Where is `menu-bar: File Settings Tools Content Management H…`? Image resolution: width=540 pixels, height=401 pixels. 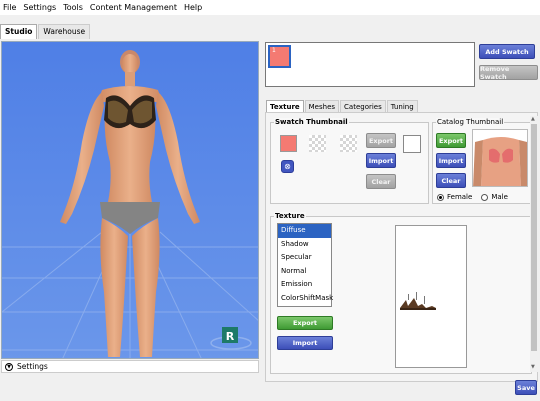 menu-bar: File Settings Tools Content Management H… is located at coordinates (270, 7).